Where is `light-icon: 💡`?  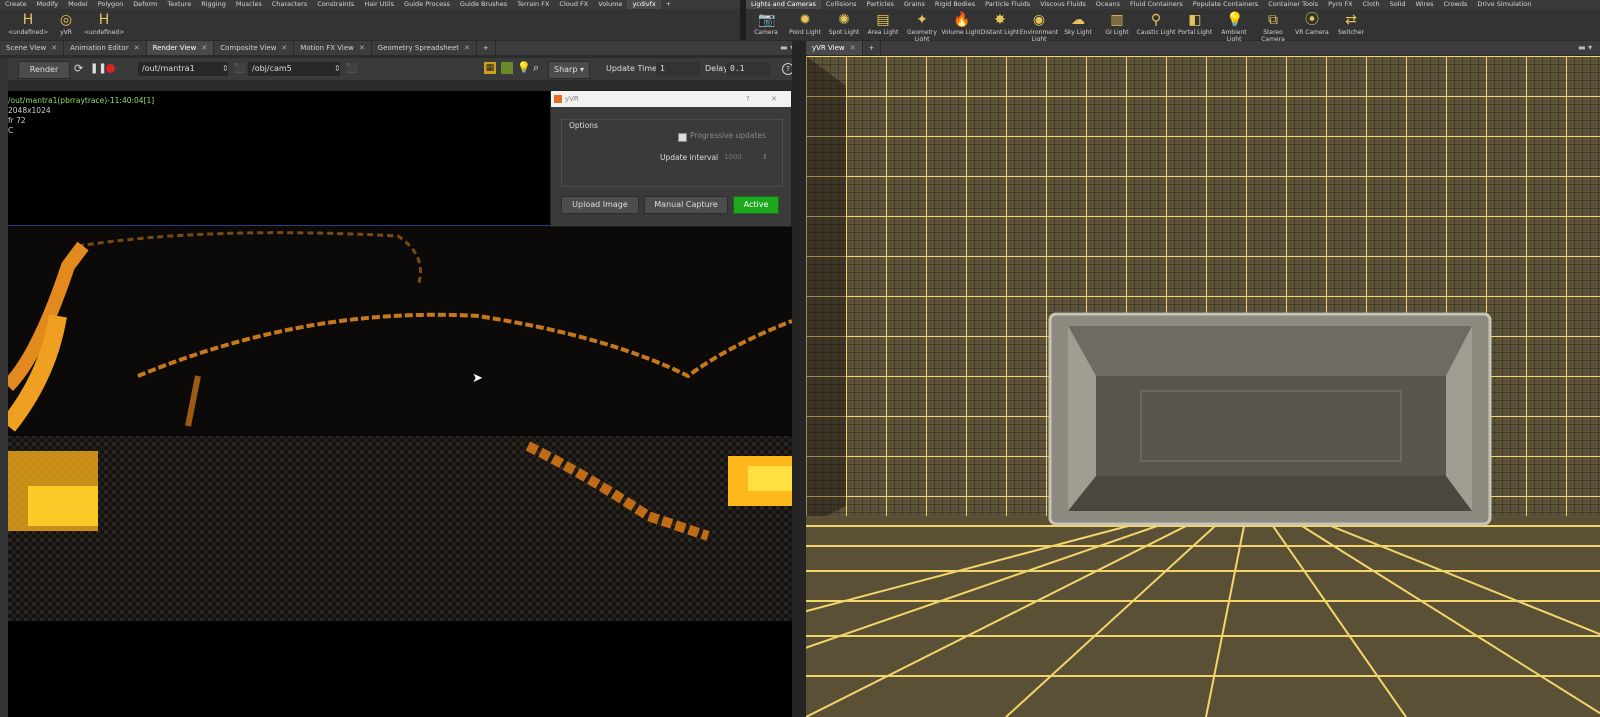
light-icon: 💡 is located at coordinates (524, 68).